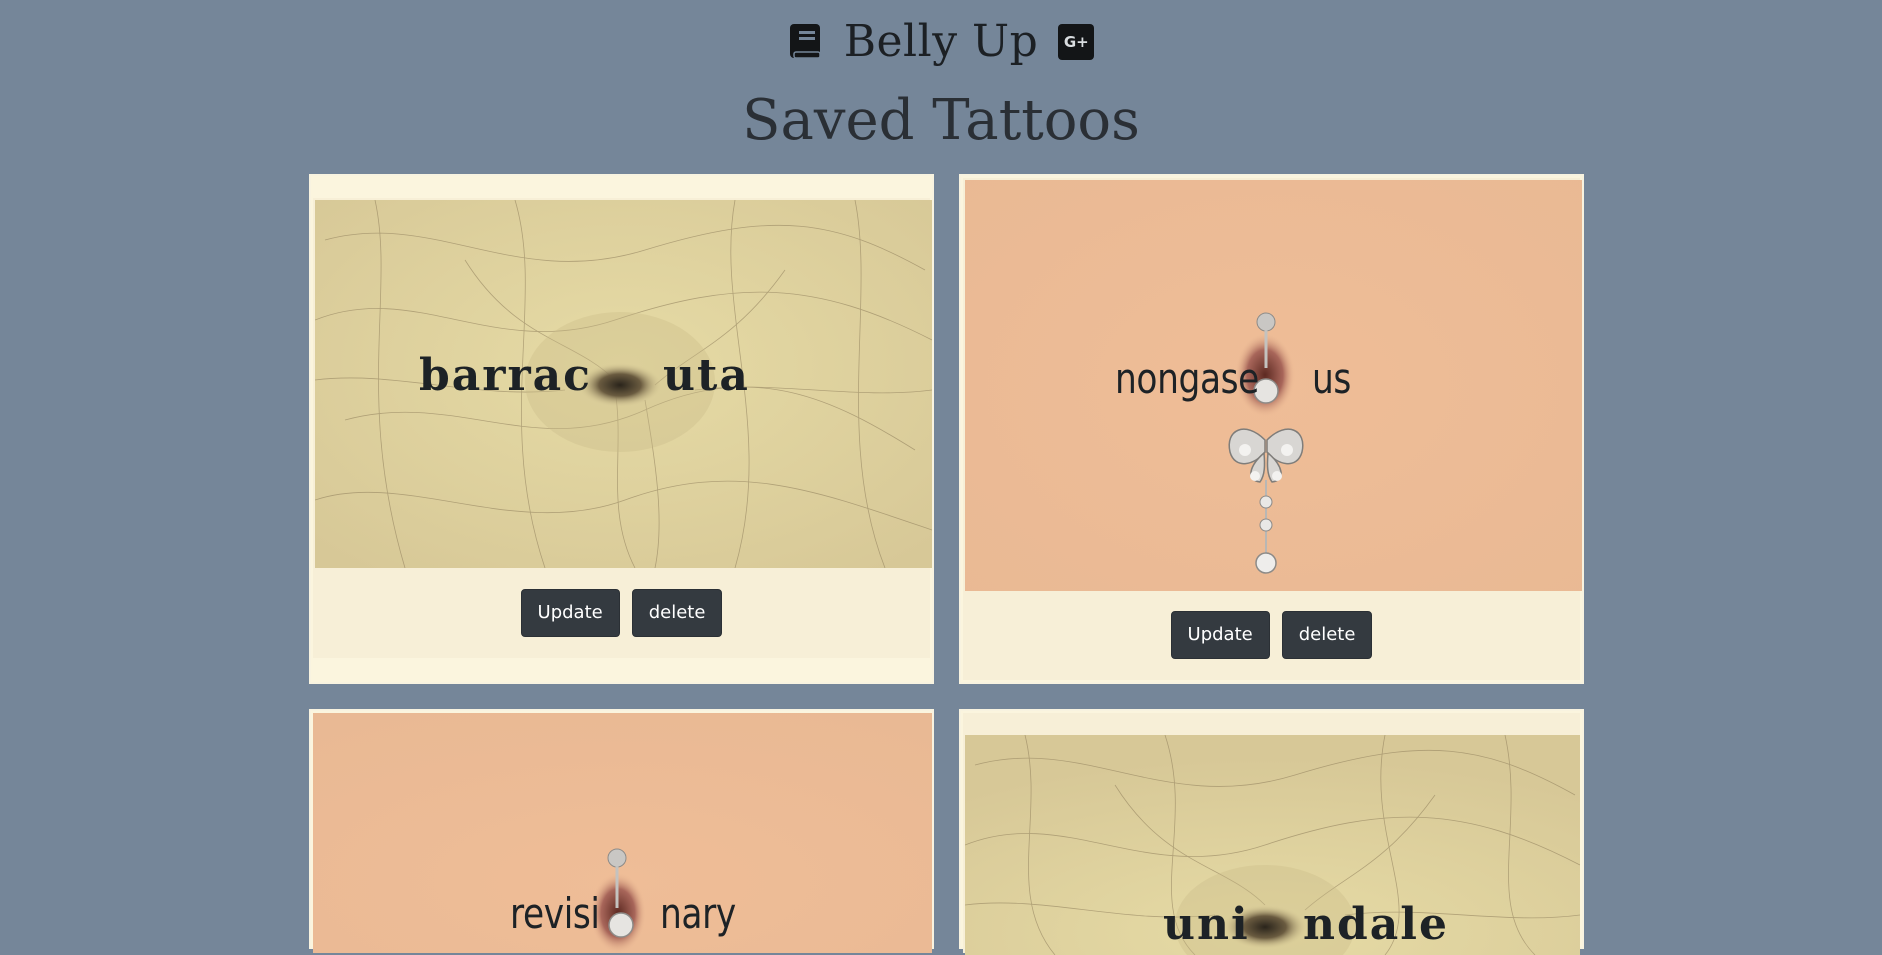  What do you see at coordinates (1187, 378) in the screenshot?
I see `tattoo-word-left: nongase` at bounding box center [1187, 378].